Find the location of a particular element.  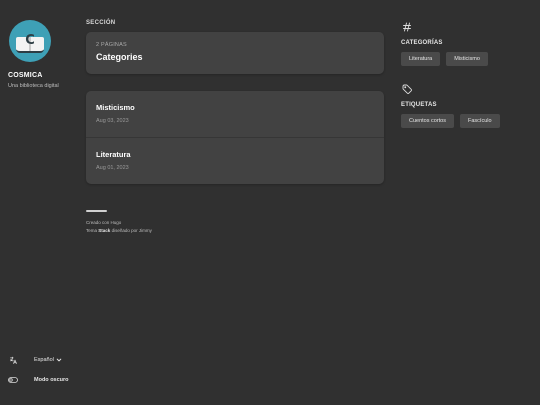

tag-chip: Fascículo is located at coordinates (480, 121).